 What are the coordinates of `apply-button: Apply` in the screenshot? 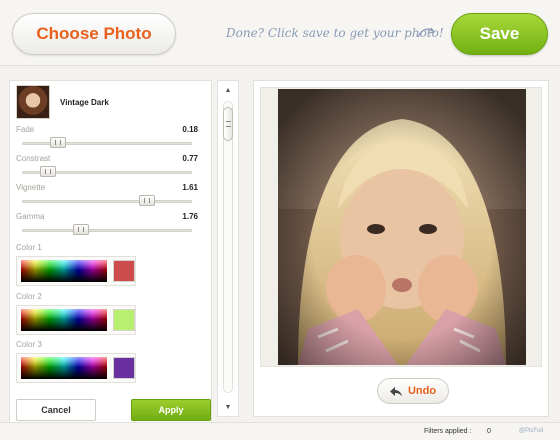 It's located at (171, 410).